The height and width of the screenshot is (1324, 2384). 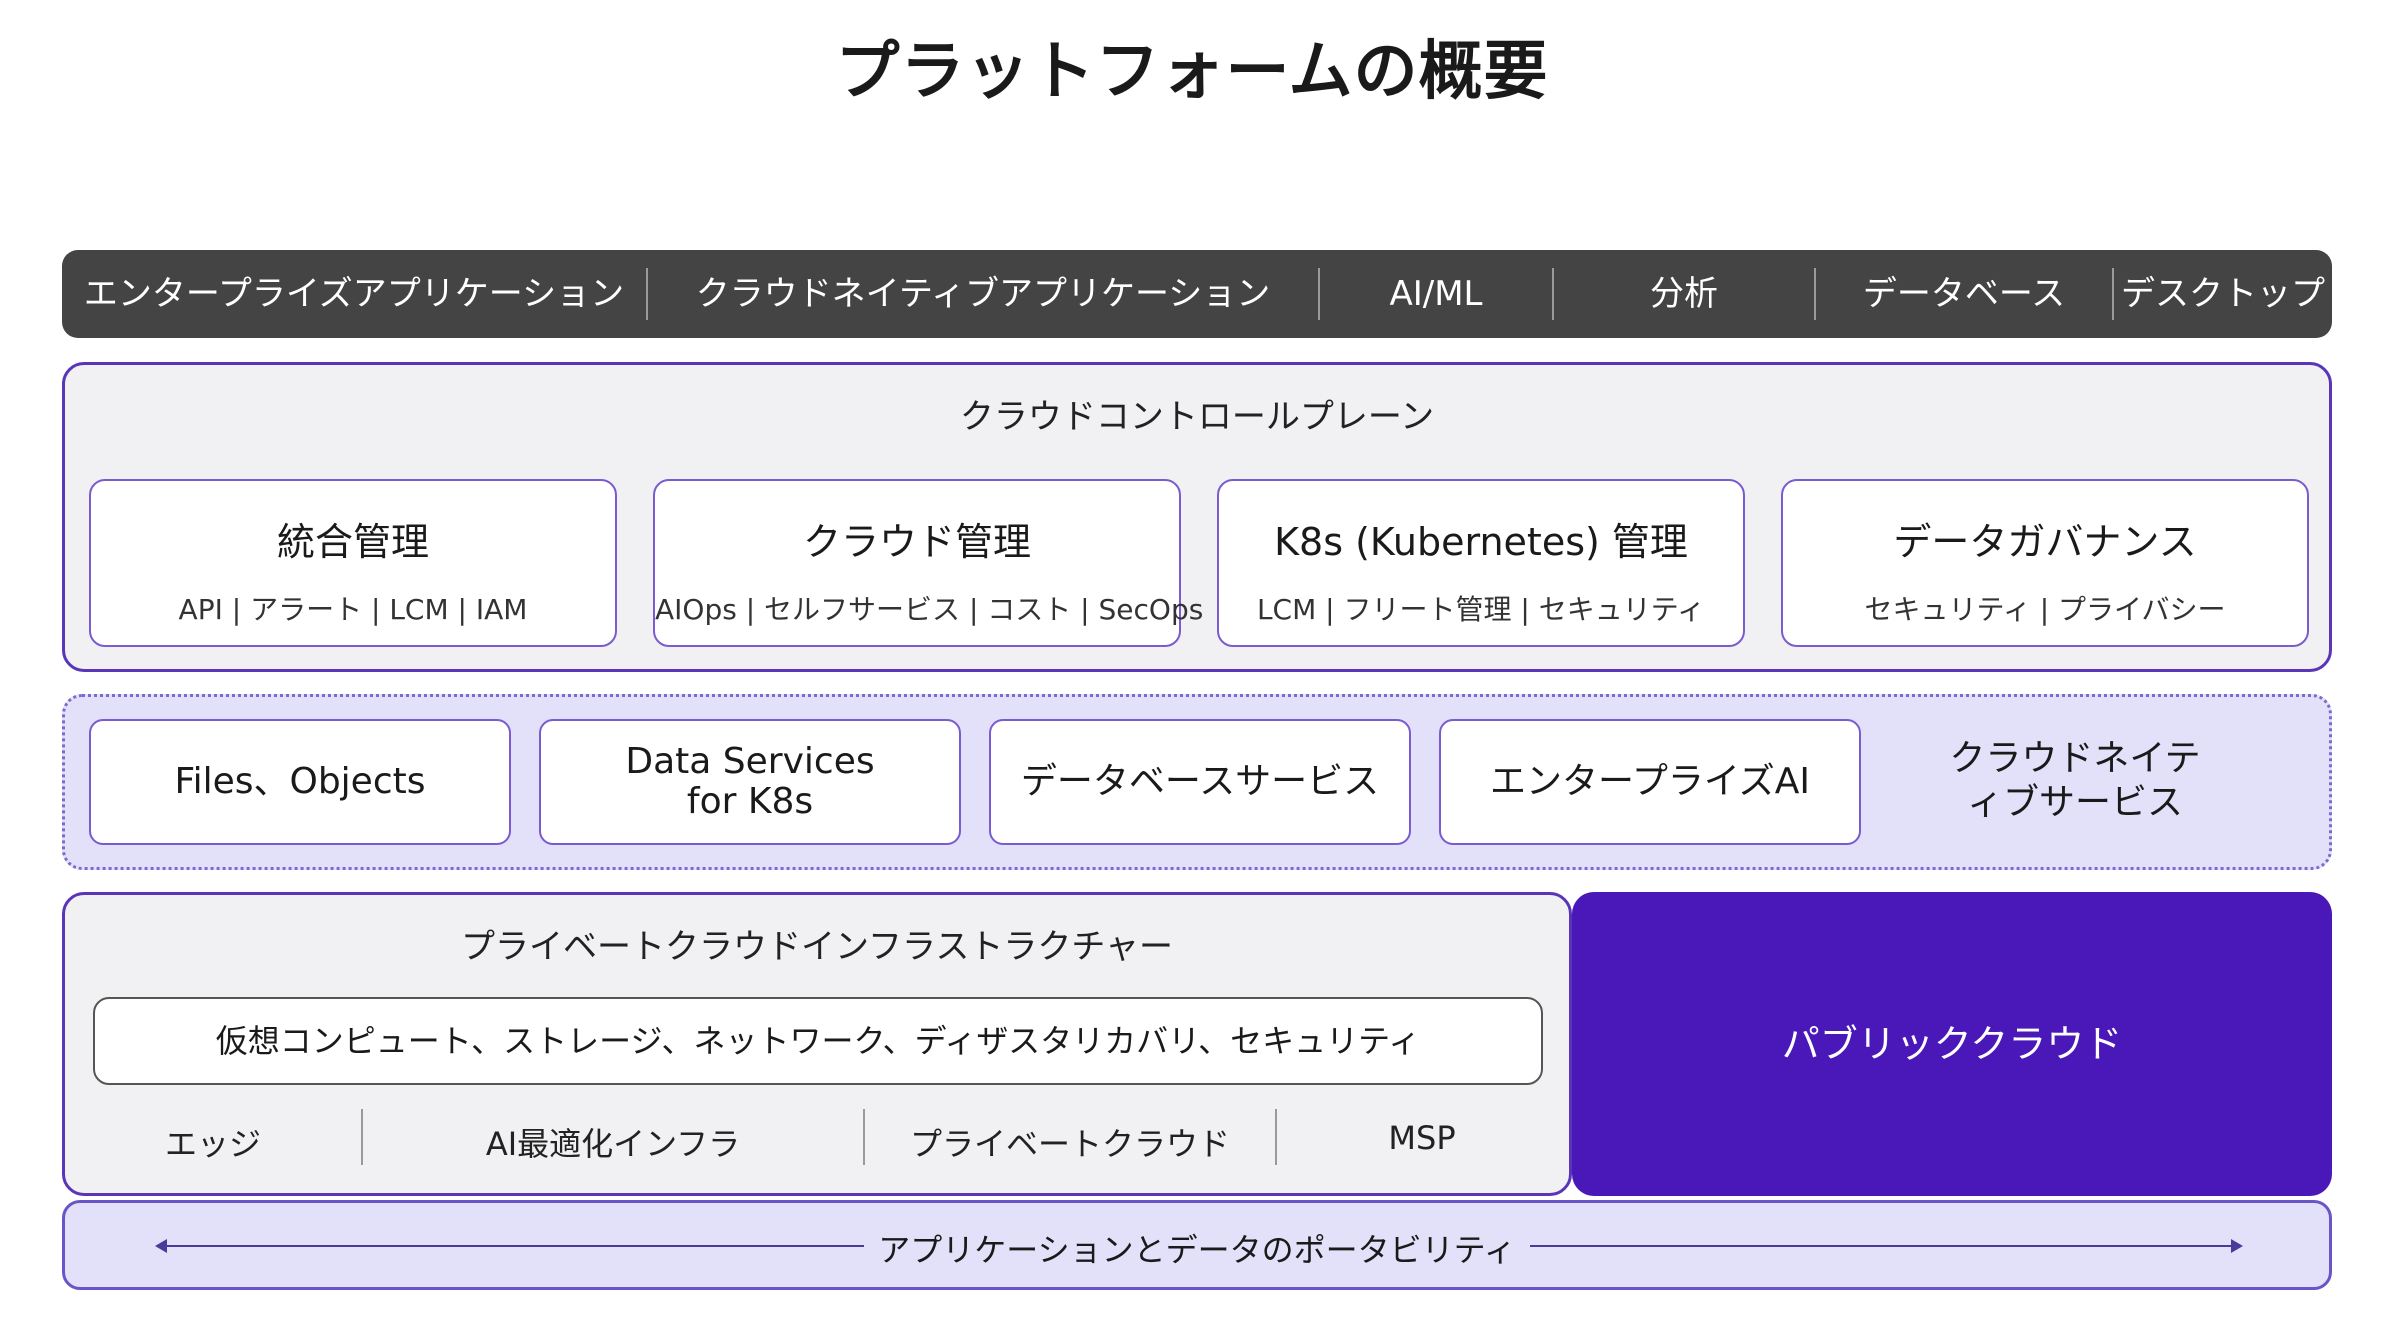 What do you see at coordinates (1650, 782) in the screenshot?
I see `service-enterprise-ai: エンタープライズAI` at bounding box center [1650, 782].